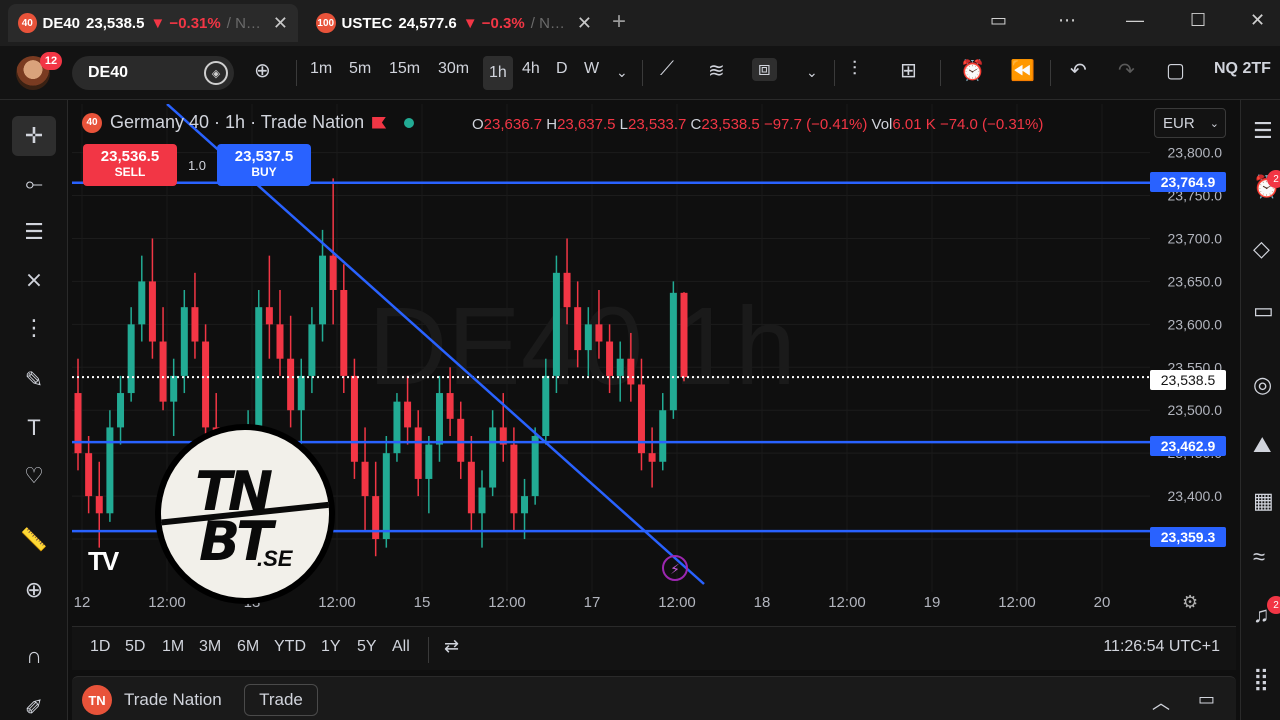 The height and width of the screenshot is (720, 1280). What do you see at coordinates (34, 540) in the screenshot?
I see `ruler-icon: 📏` at bounding box center [34, 540].